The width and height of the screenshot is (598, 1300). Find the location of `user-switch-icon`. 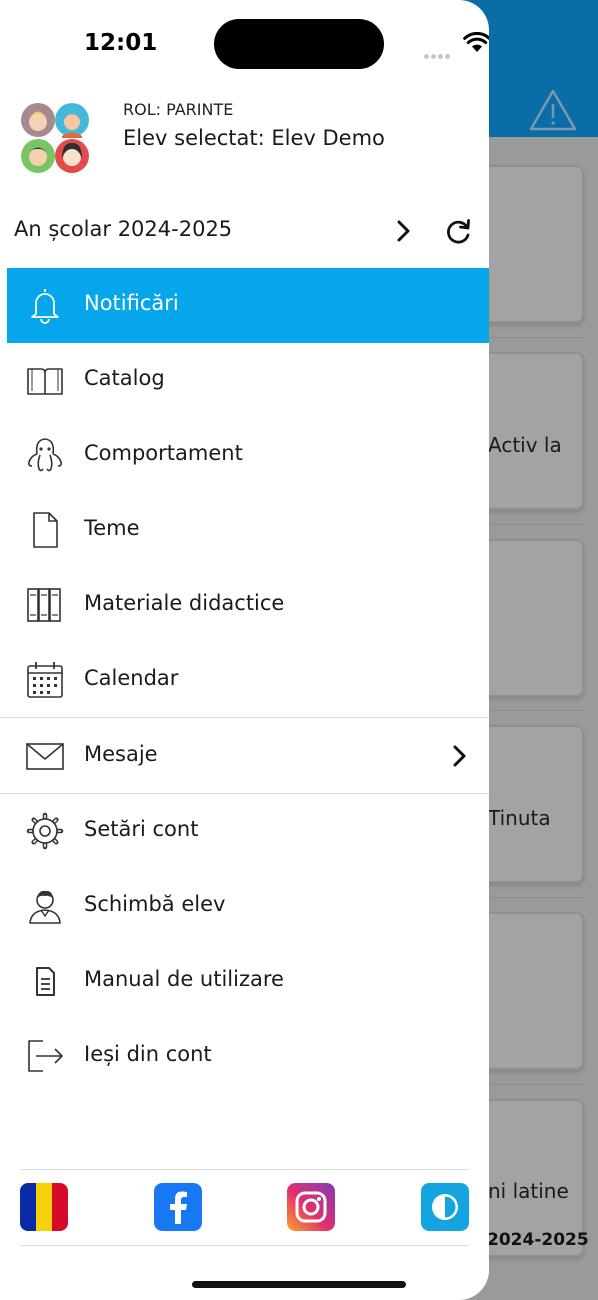

user-switch-icon is located at coordinates (45, 907).